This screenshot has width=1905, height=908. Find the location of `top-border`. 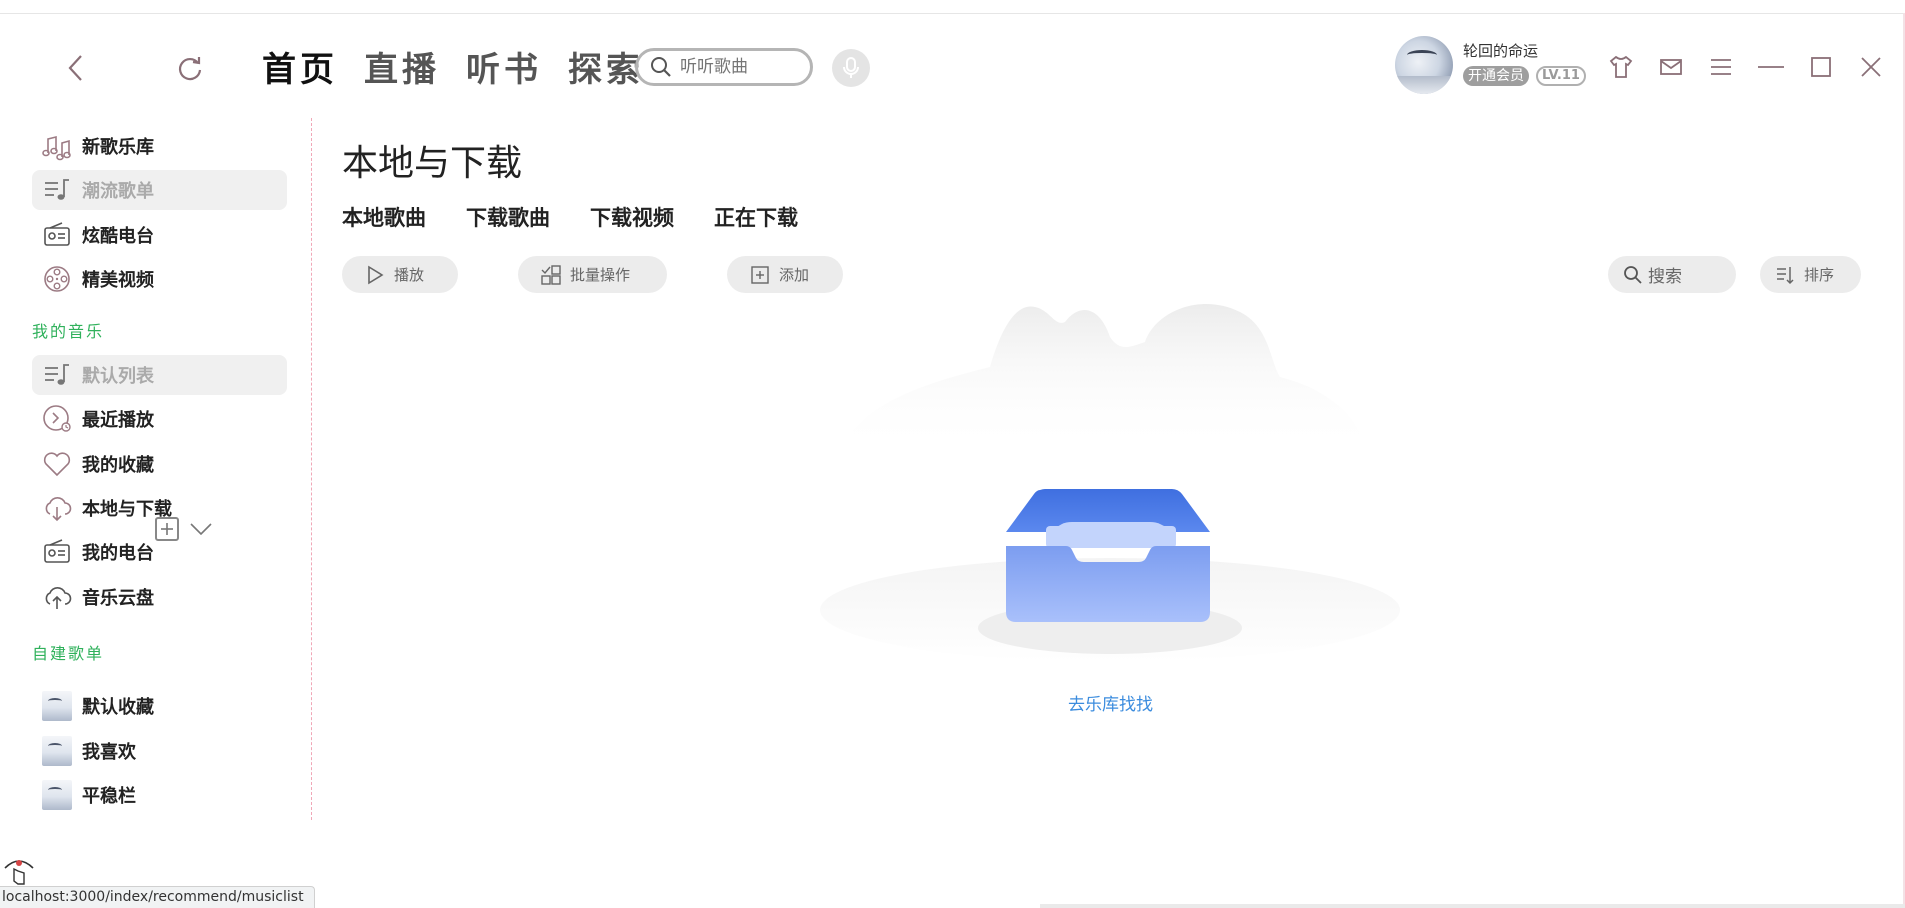

top-border is located at coordinates (952, 13).